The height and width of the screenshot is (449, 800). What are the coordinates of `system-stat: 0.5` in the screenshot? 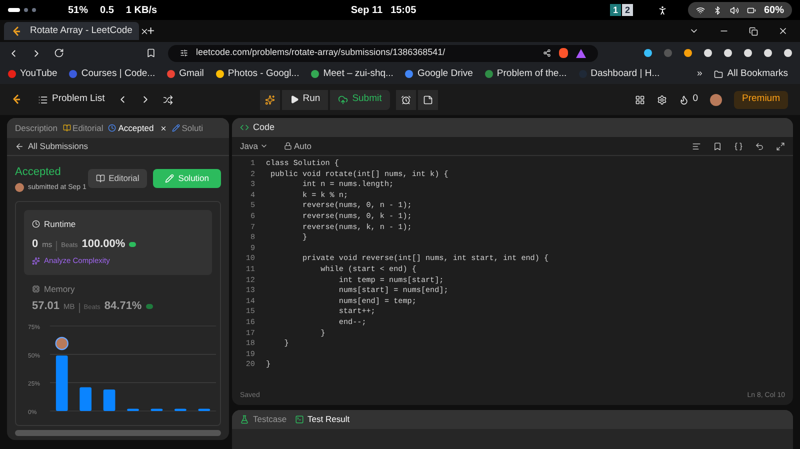 It's located at (107, 11).